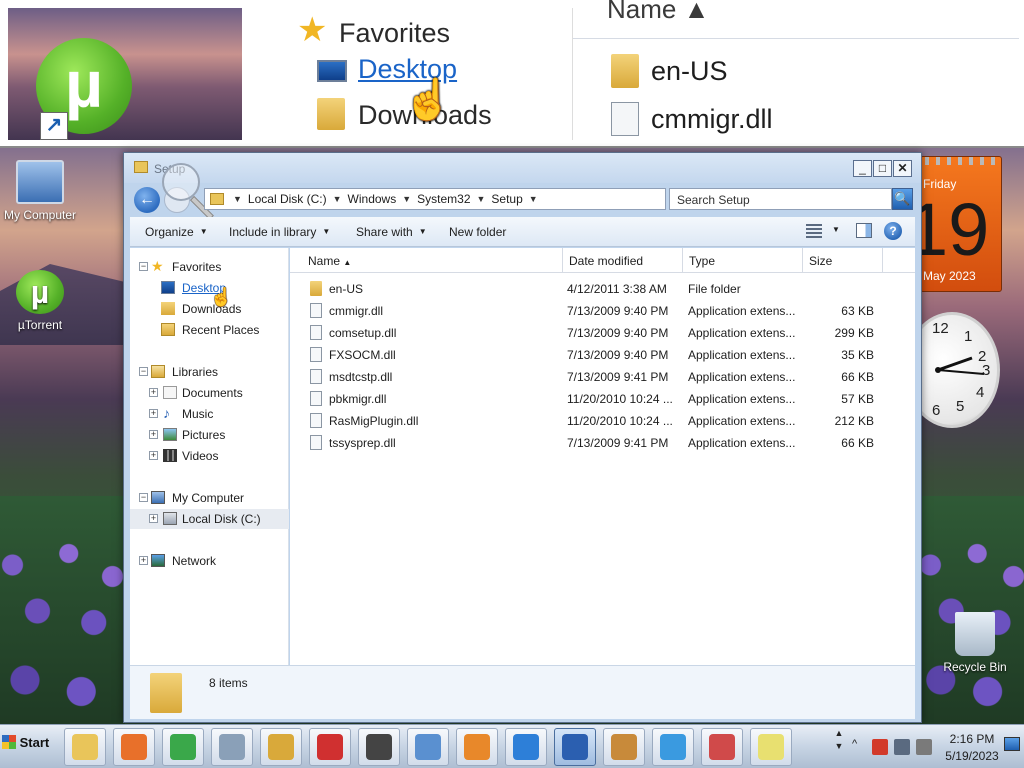 The image size is (1024, 768). Describe the element at coordinates (864, 230) in the screenshot. I see `preview-pane-icon` at that location.